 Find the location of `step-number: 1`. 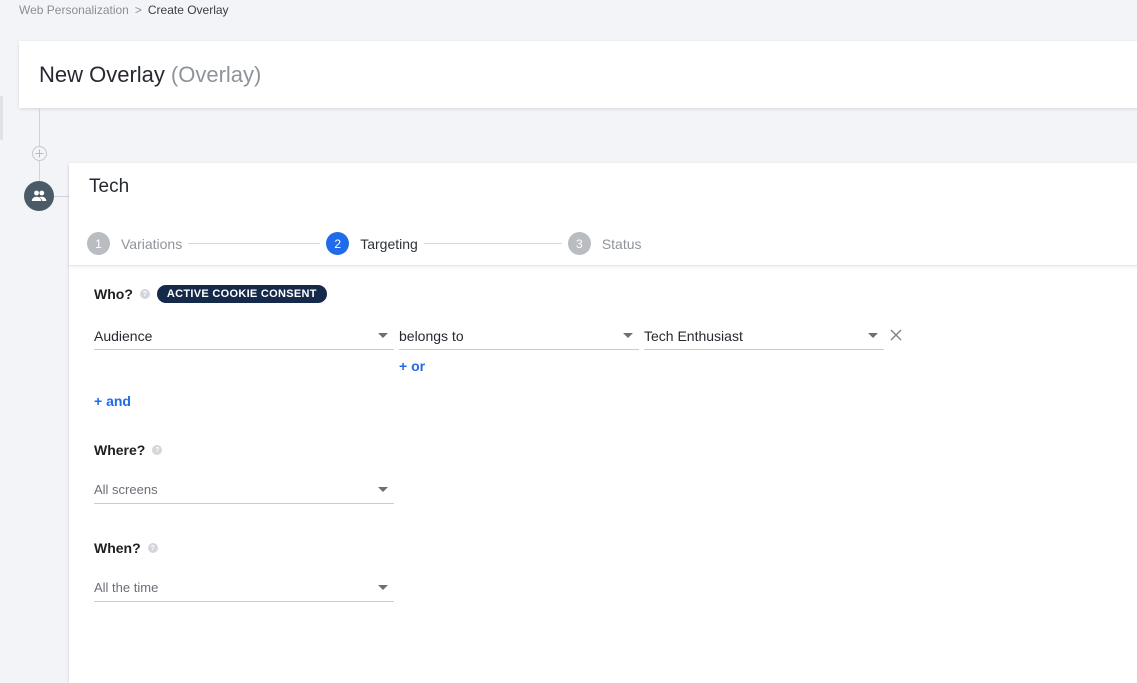

step-number: 1 is located at coordinates (98, 243).